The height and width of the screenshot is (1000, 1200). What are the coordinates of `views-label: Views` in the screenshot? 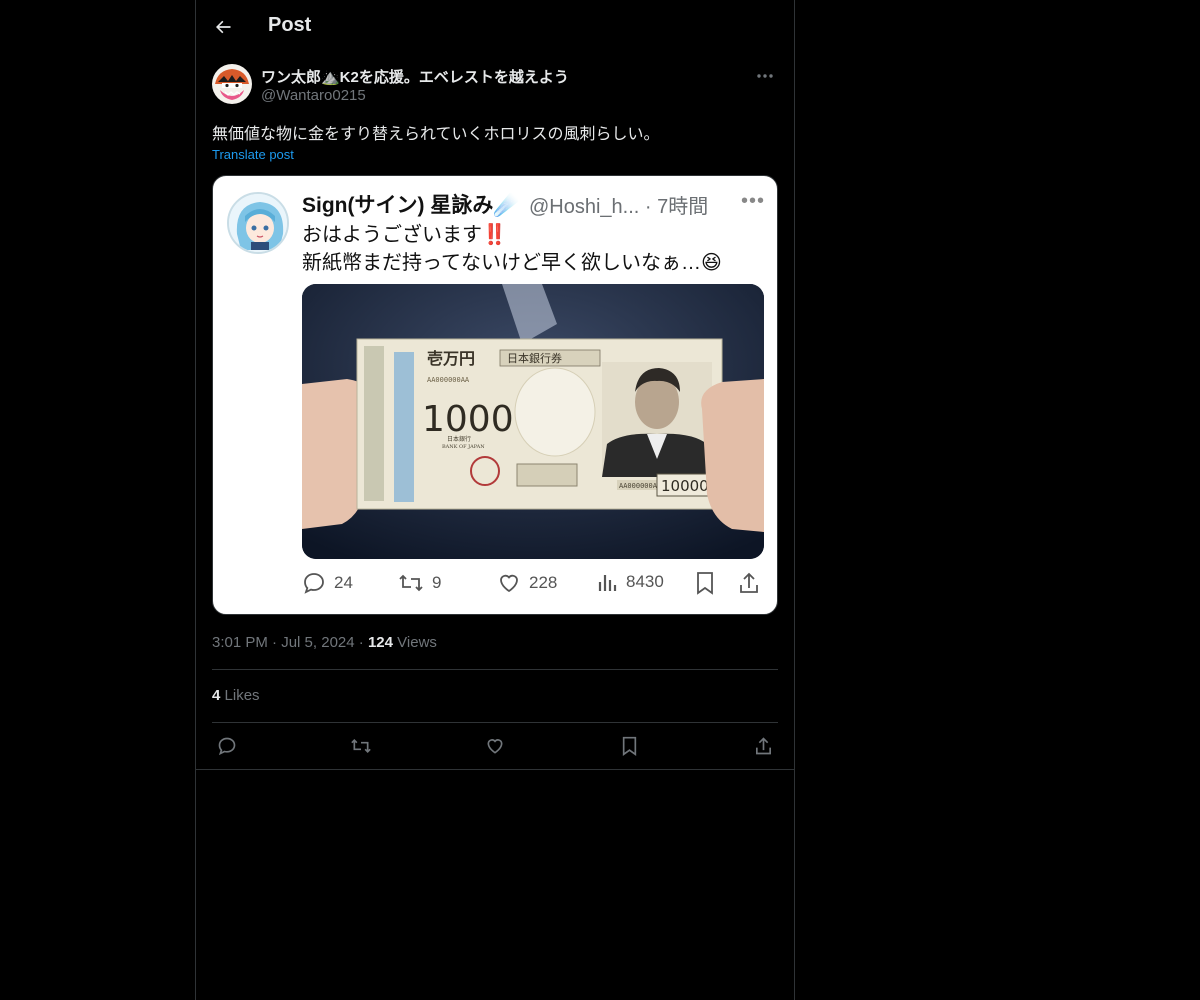 It's located at (417, 642).